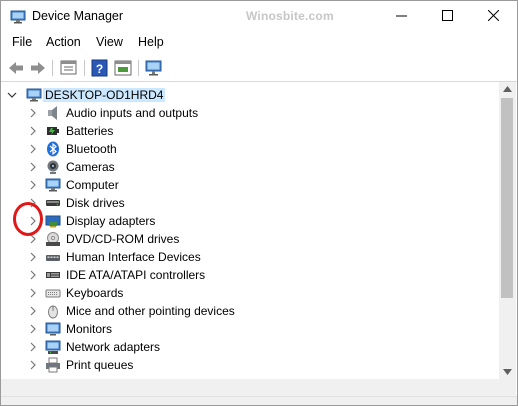 The width and height of the screenshot is (518, 406). Describe the element at coordinates (90, 167) in the screenshot. I see `tree-item-label: Cameras` at that location.